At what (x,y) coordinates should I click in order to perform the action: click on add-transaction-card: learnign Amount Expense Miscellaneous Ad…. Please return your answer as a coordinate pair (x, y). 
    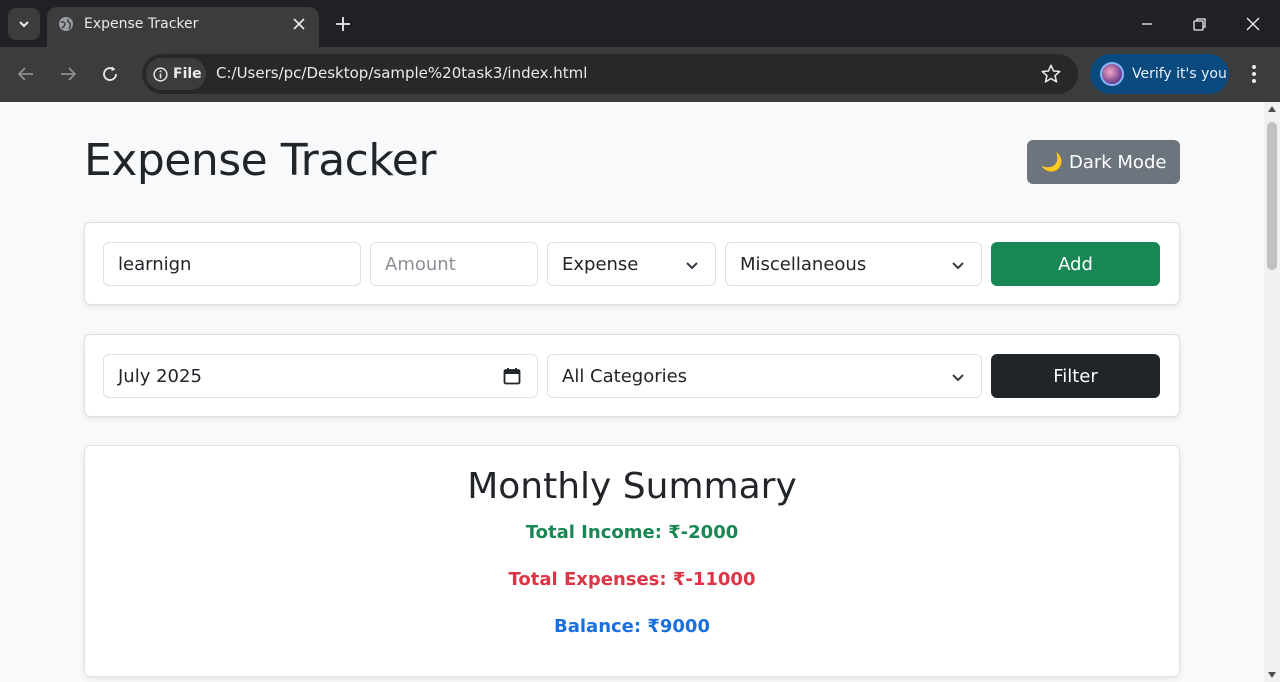
    Looking at the image, I should click on (632, 263).